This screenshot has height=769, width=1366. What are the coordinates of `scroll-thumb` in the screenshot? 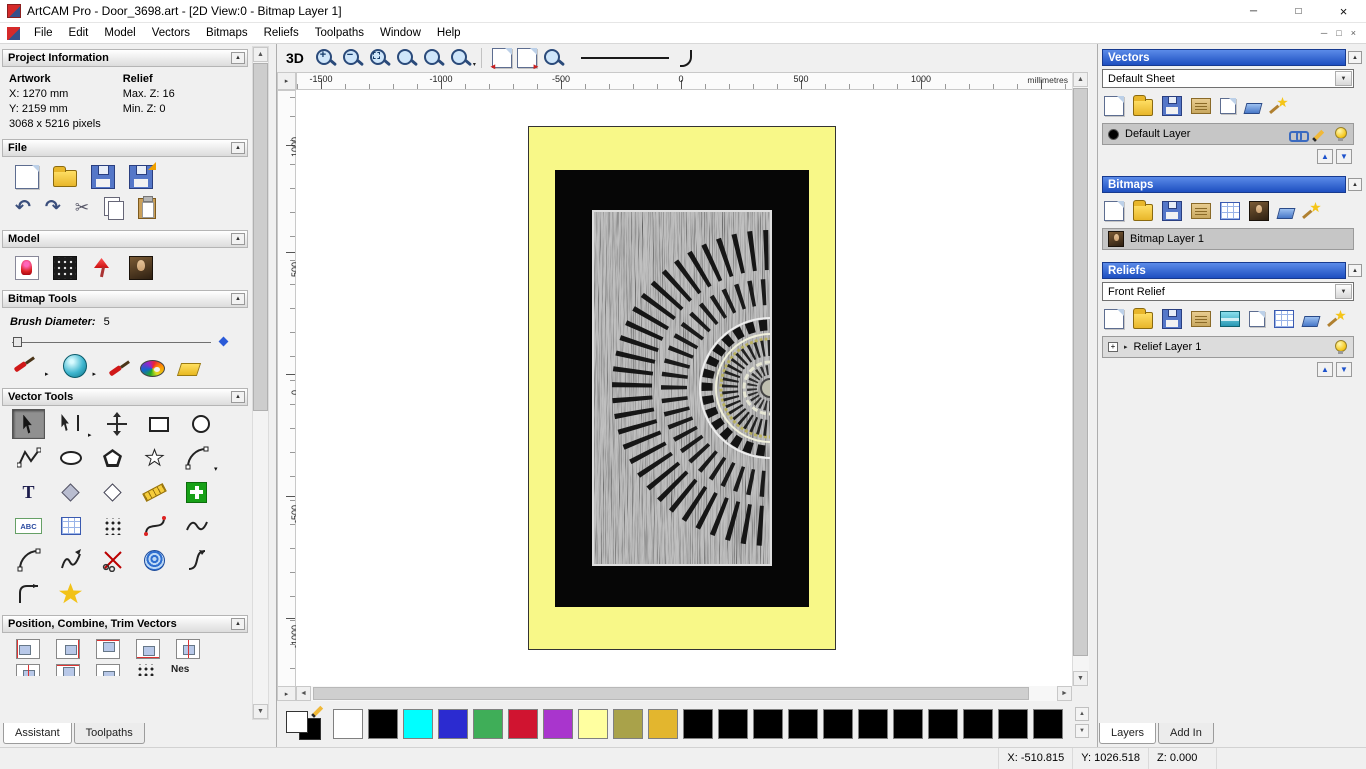 It's located at (260, 237).